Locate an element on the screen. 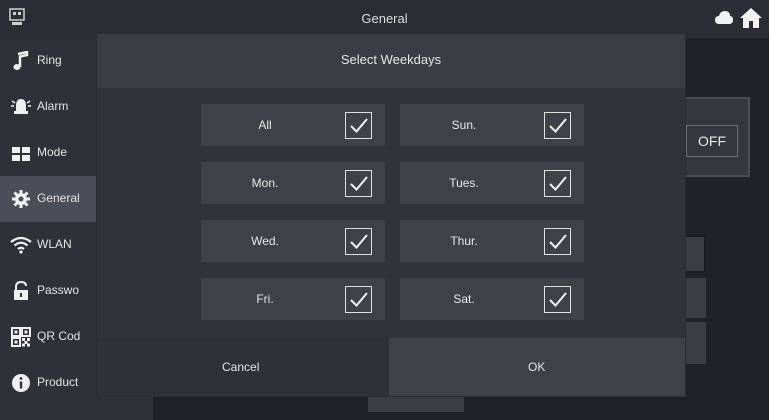 Image resolution: width=769 pixels, height=420 pixels. dialog-header: Select Weekdays is located at coordinates (391, 61).